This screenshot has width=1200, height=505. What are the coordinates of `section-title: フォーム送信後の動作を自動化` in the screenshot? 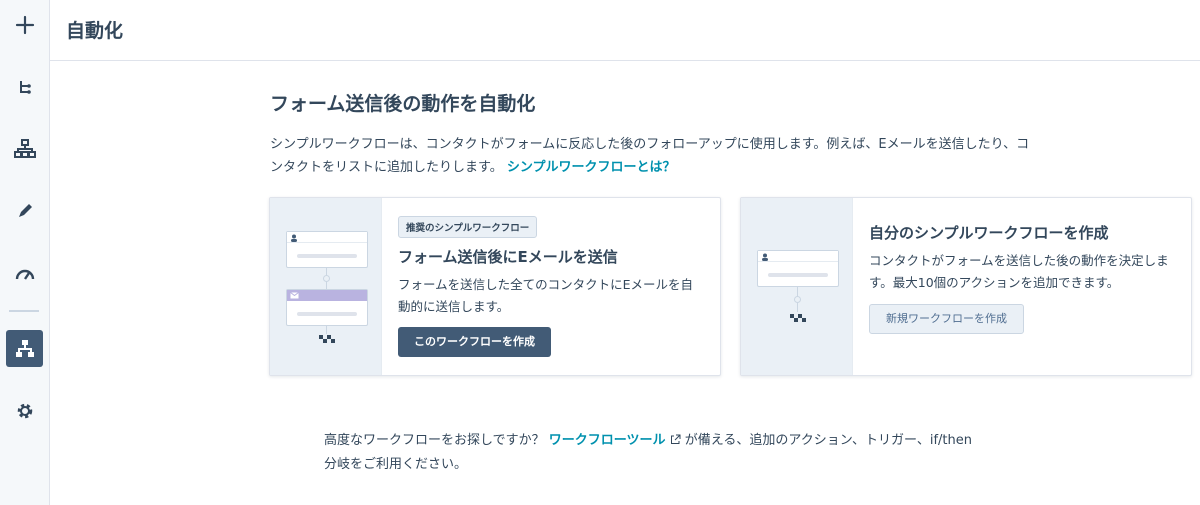 It's located at (403, 104).